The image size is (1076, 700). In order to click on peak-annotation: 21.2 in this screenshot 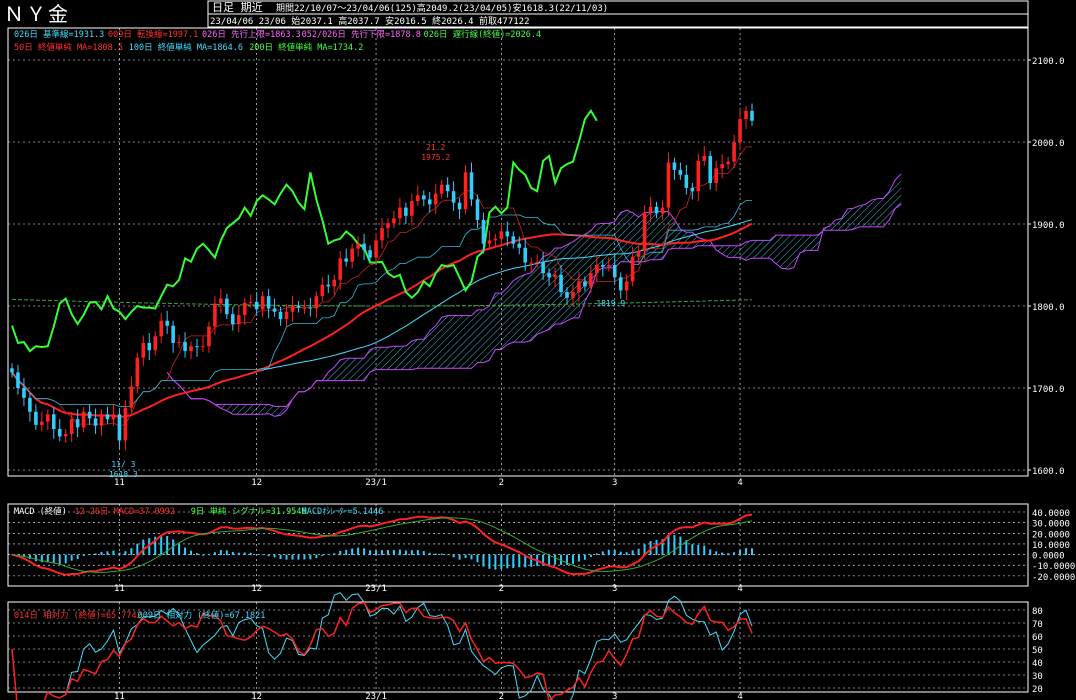, I will do `click(435, 147)`.